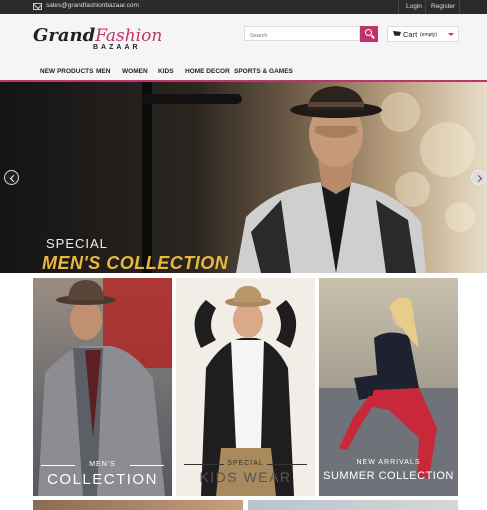 This screenshot has width=487, height=510. Describe the element at coordinates (135, 263) in the screenshot. I see `banner-title: MEN'S COLLECTION` at that location.